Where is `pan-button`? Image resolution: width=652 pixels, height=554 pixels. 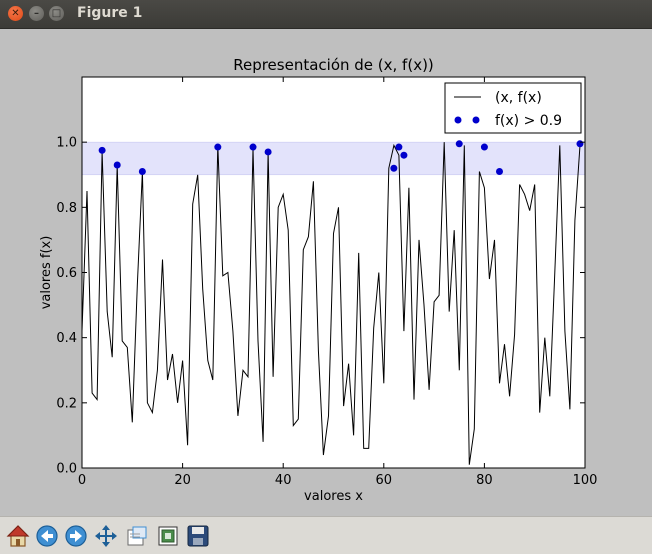 pan-button is located at coordinates (106, 536).